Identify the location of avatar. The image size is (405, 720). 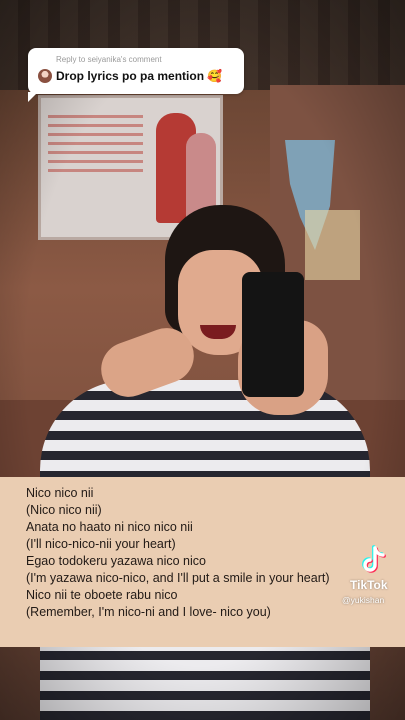
(45, 76).